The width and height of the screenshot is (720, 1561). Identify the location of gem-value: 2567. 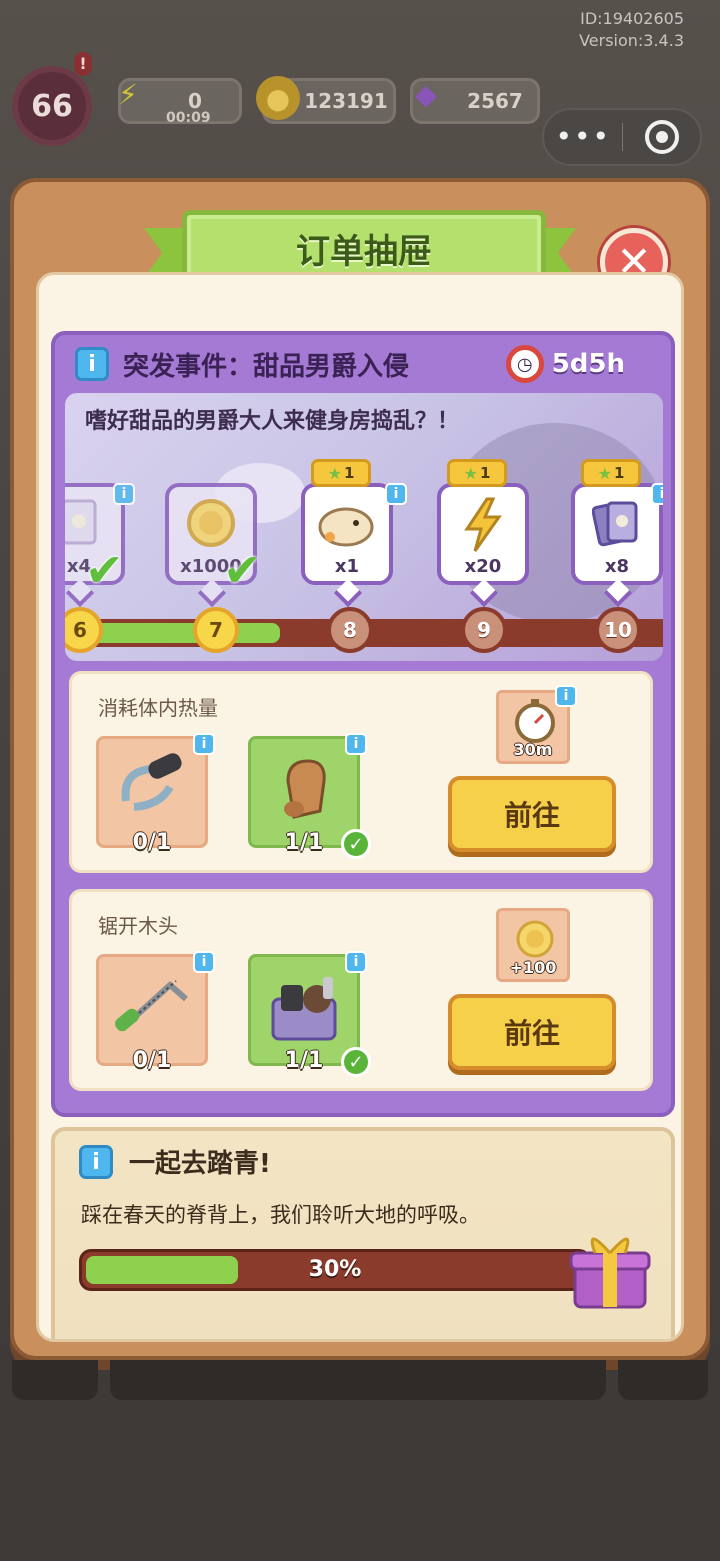
(495, 101).